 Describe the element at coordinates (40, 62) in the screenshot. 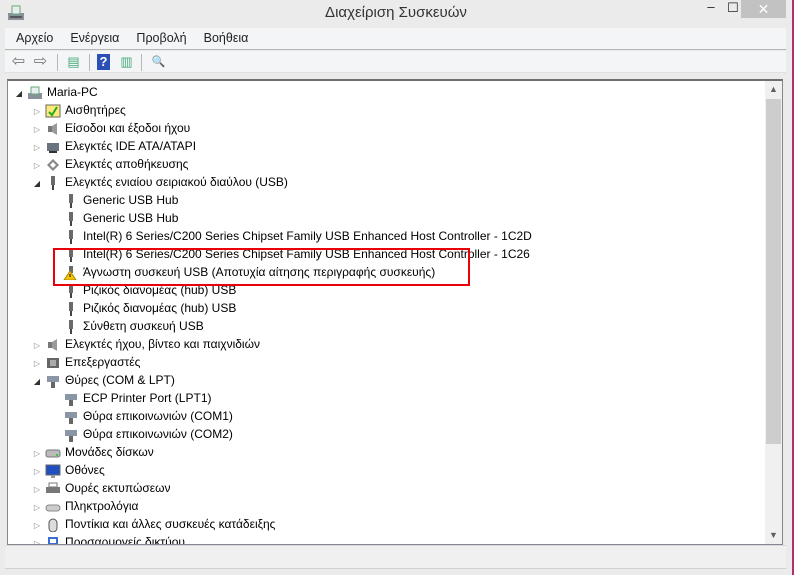

I see `forward-icon: ⇨` at that location.